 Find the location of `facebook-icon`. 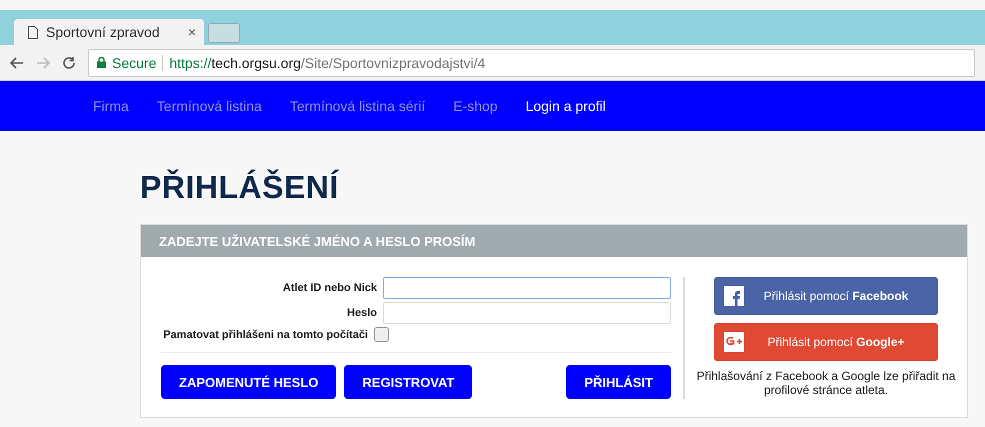

facebook-icon is located at coordinates (734, 296).